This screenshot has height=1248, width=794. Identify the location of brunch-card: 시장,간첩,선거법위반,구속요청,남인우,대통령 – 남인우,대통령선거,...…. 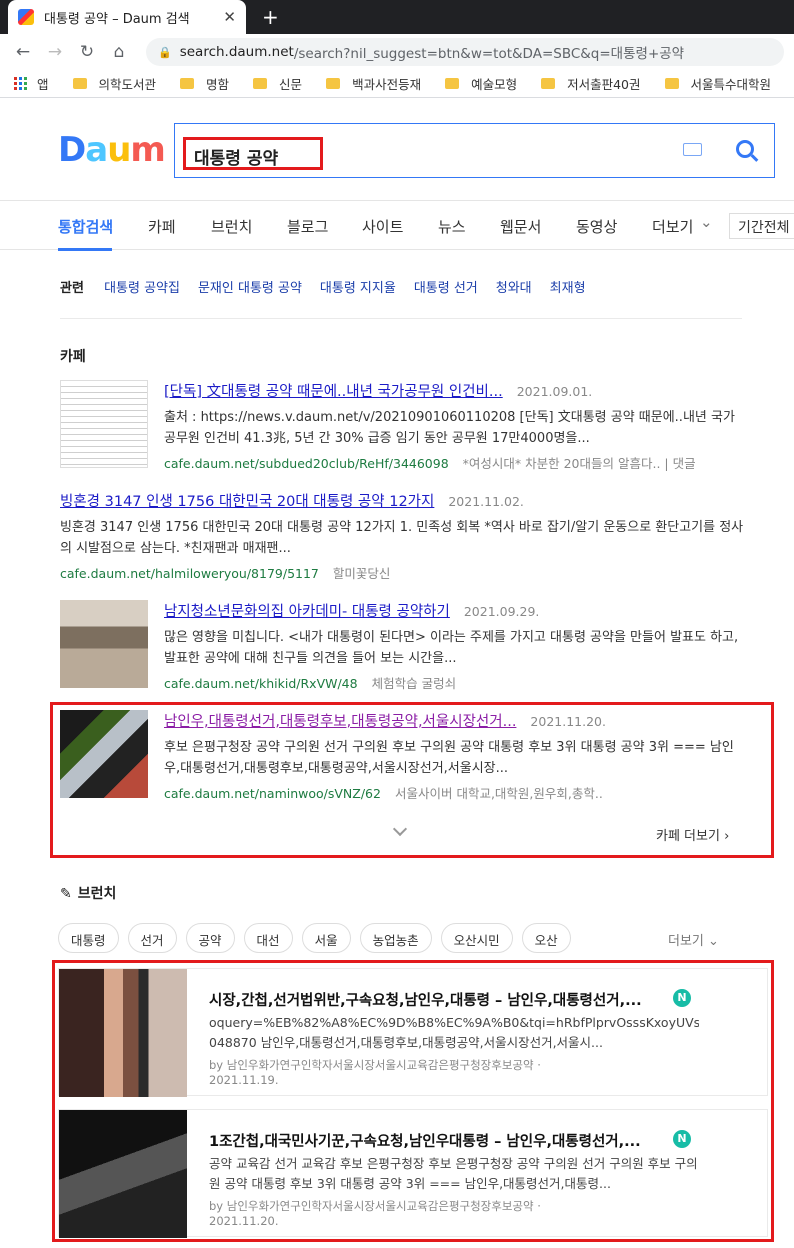
(413, 1032).